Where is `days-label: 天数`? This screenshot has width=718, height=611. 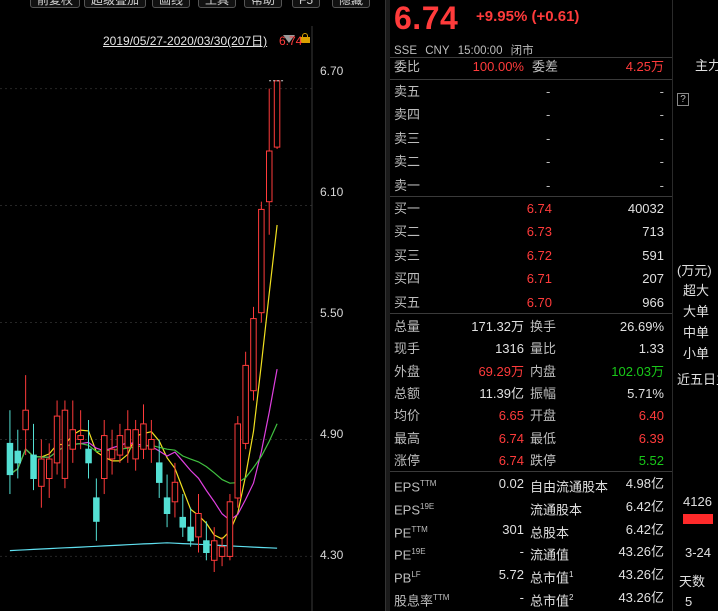
days-label: 天数 is located at coordinates (692, 581).